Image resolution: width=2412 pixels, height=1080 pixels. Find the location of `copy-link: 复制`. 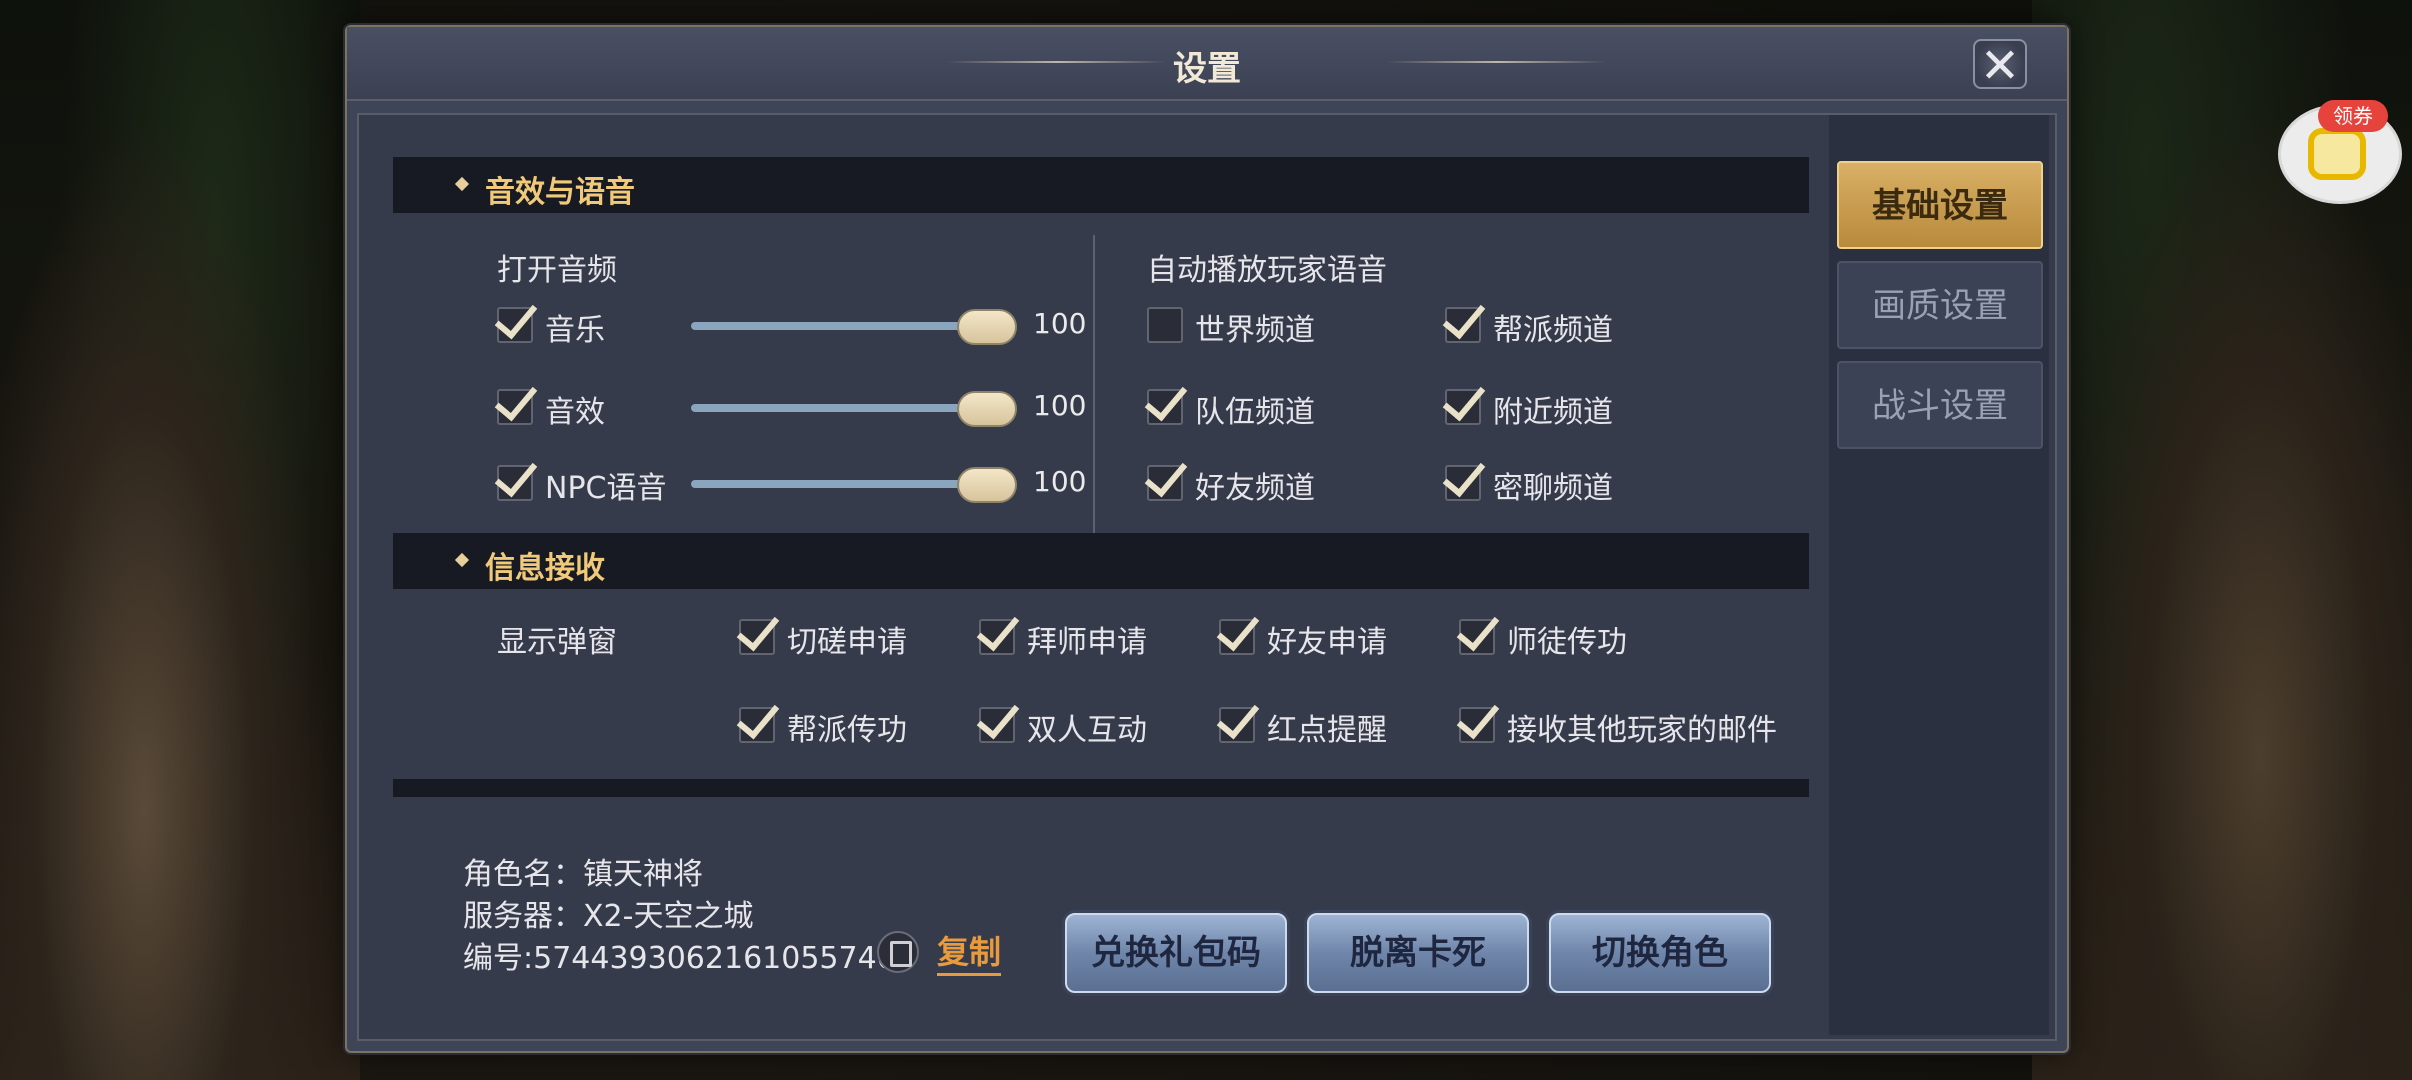

copy-link: 复制 is located at coordinates (969, 951).